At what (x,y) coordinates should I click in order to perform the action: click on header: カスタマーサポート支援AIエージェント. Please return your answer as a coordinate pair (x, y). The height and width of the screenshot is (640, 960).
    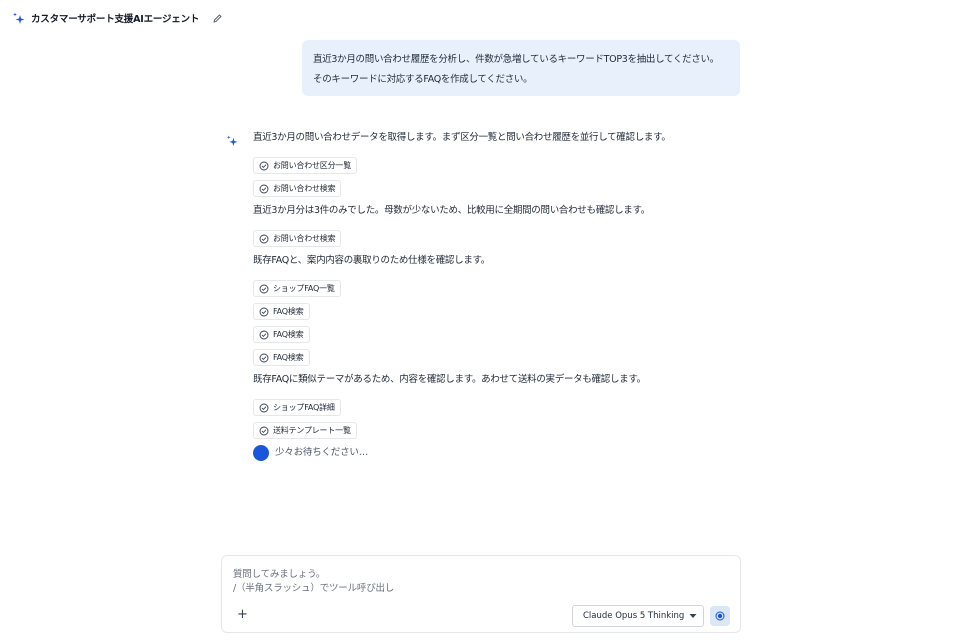
    Looking at the image, I should click on (117, 18).